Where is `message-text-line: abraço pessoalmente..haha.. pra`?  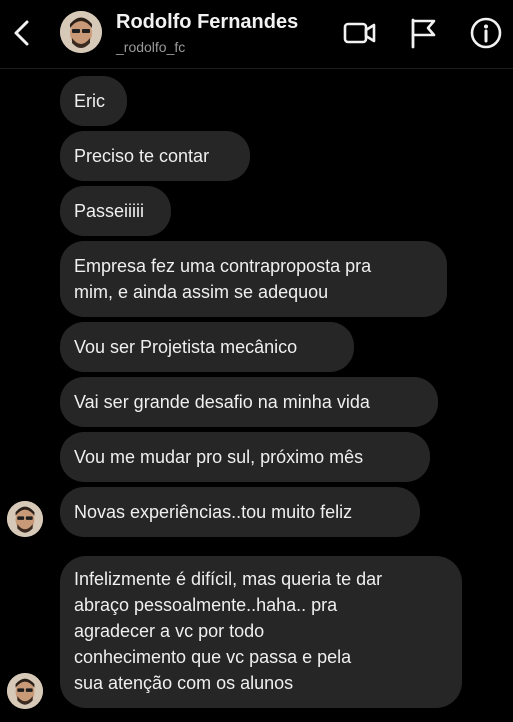 message-text-line: abraço pessoalmente..haha.. pra is located at coordinates (206, 605).